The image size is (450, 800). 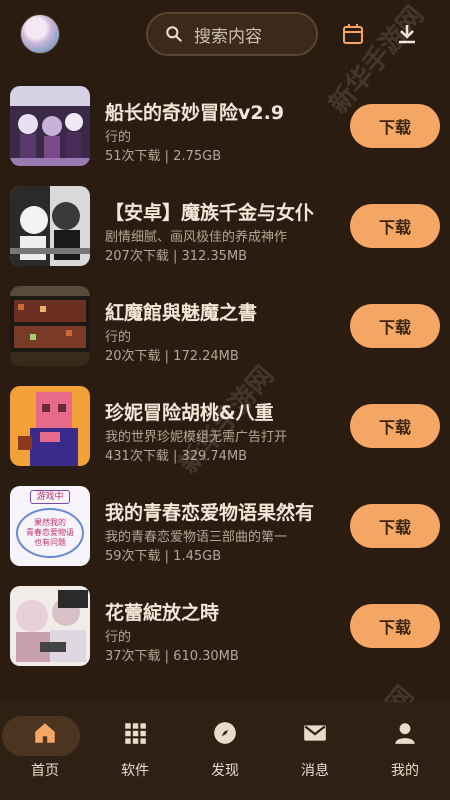 I want to click on game-title: 我的青春恋爱物语果然有, so click(x=219, y=511).